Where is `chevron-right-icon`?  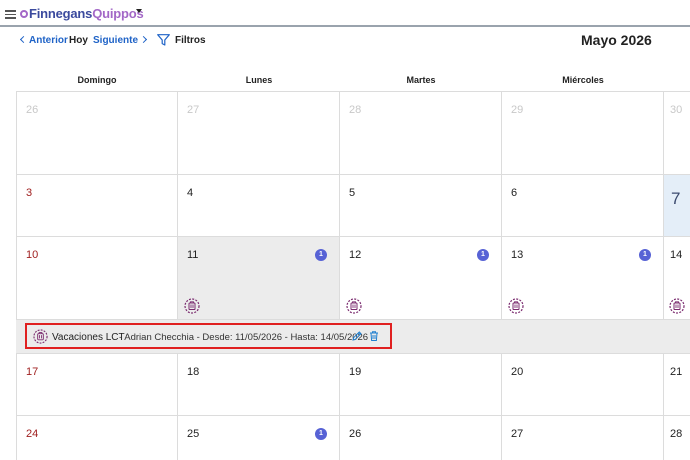 chevron-right-icon is located at coordinates (143, 39).